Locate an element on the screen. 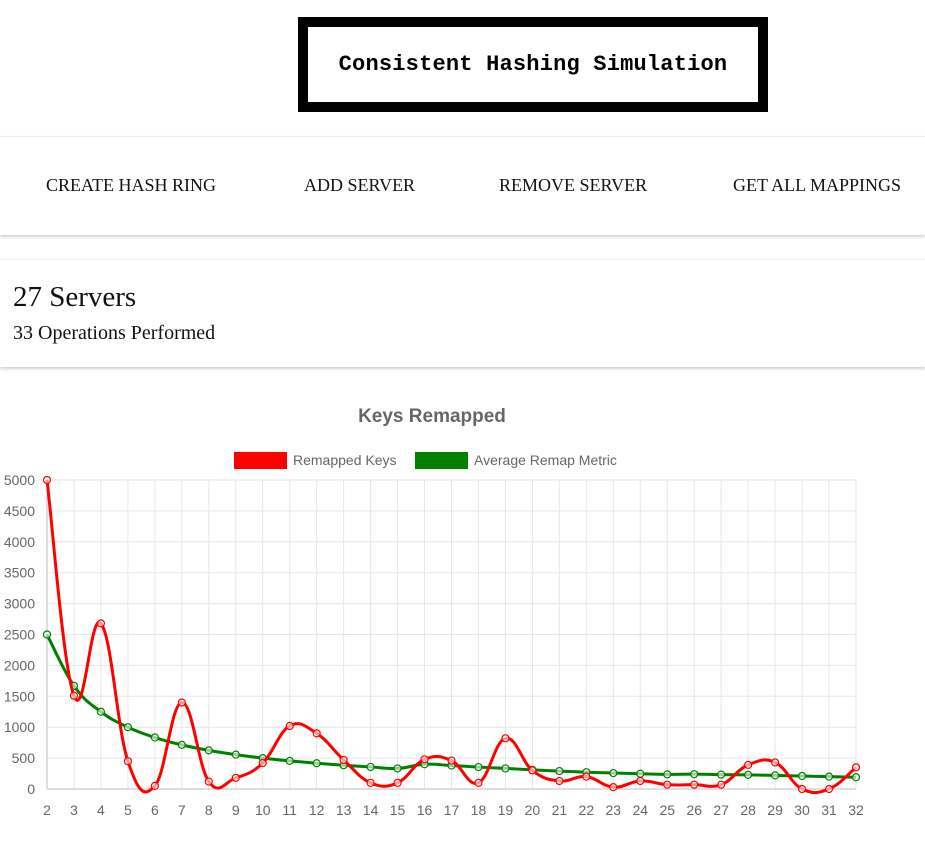 The image size is (925, 846). y-tick-label: 4000 is located at coordinates (19, 542).